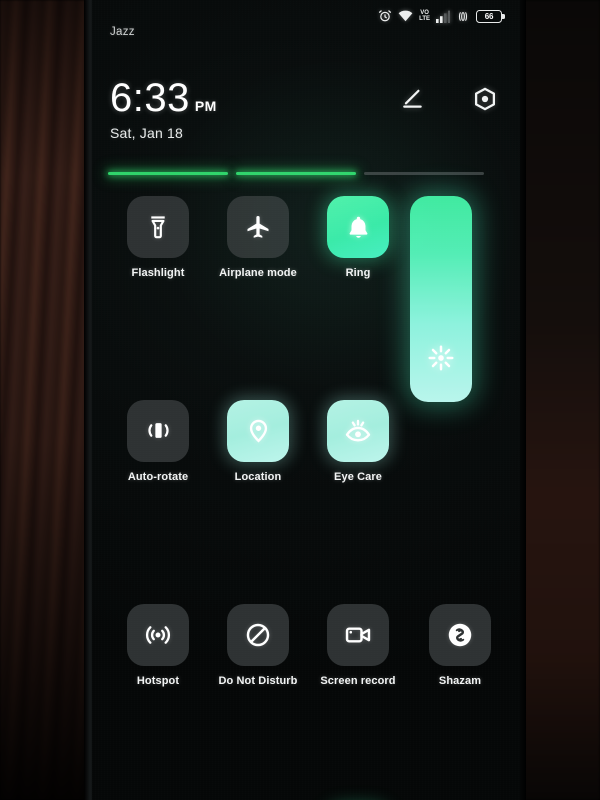 This screenshot has height=800, width=600. I want to click on tile-shazam: Shazam, so click(460, 645).